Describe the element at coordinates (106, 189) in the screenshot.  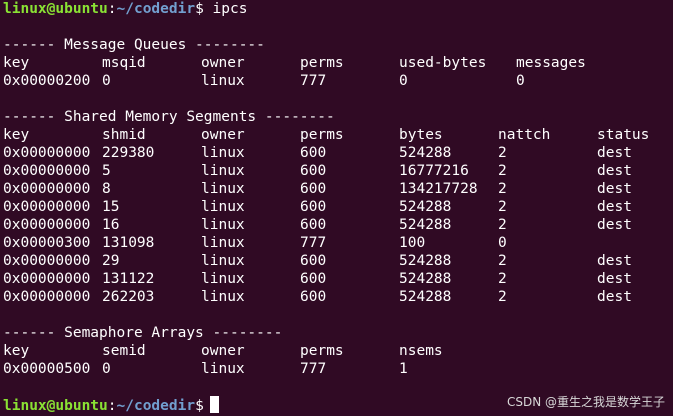
I see `cell-shmid: 8` at that location.